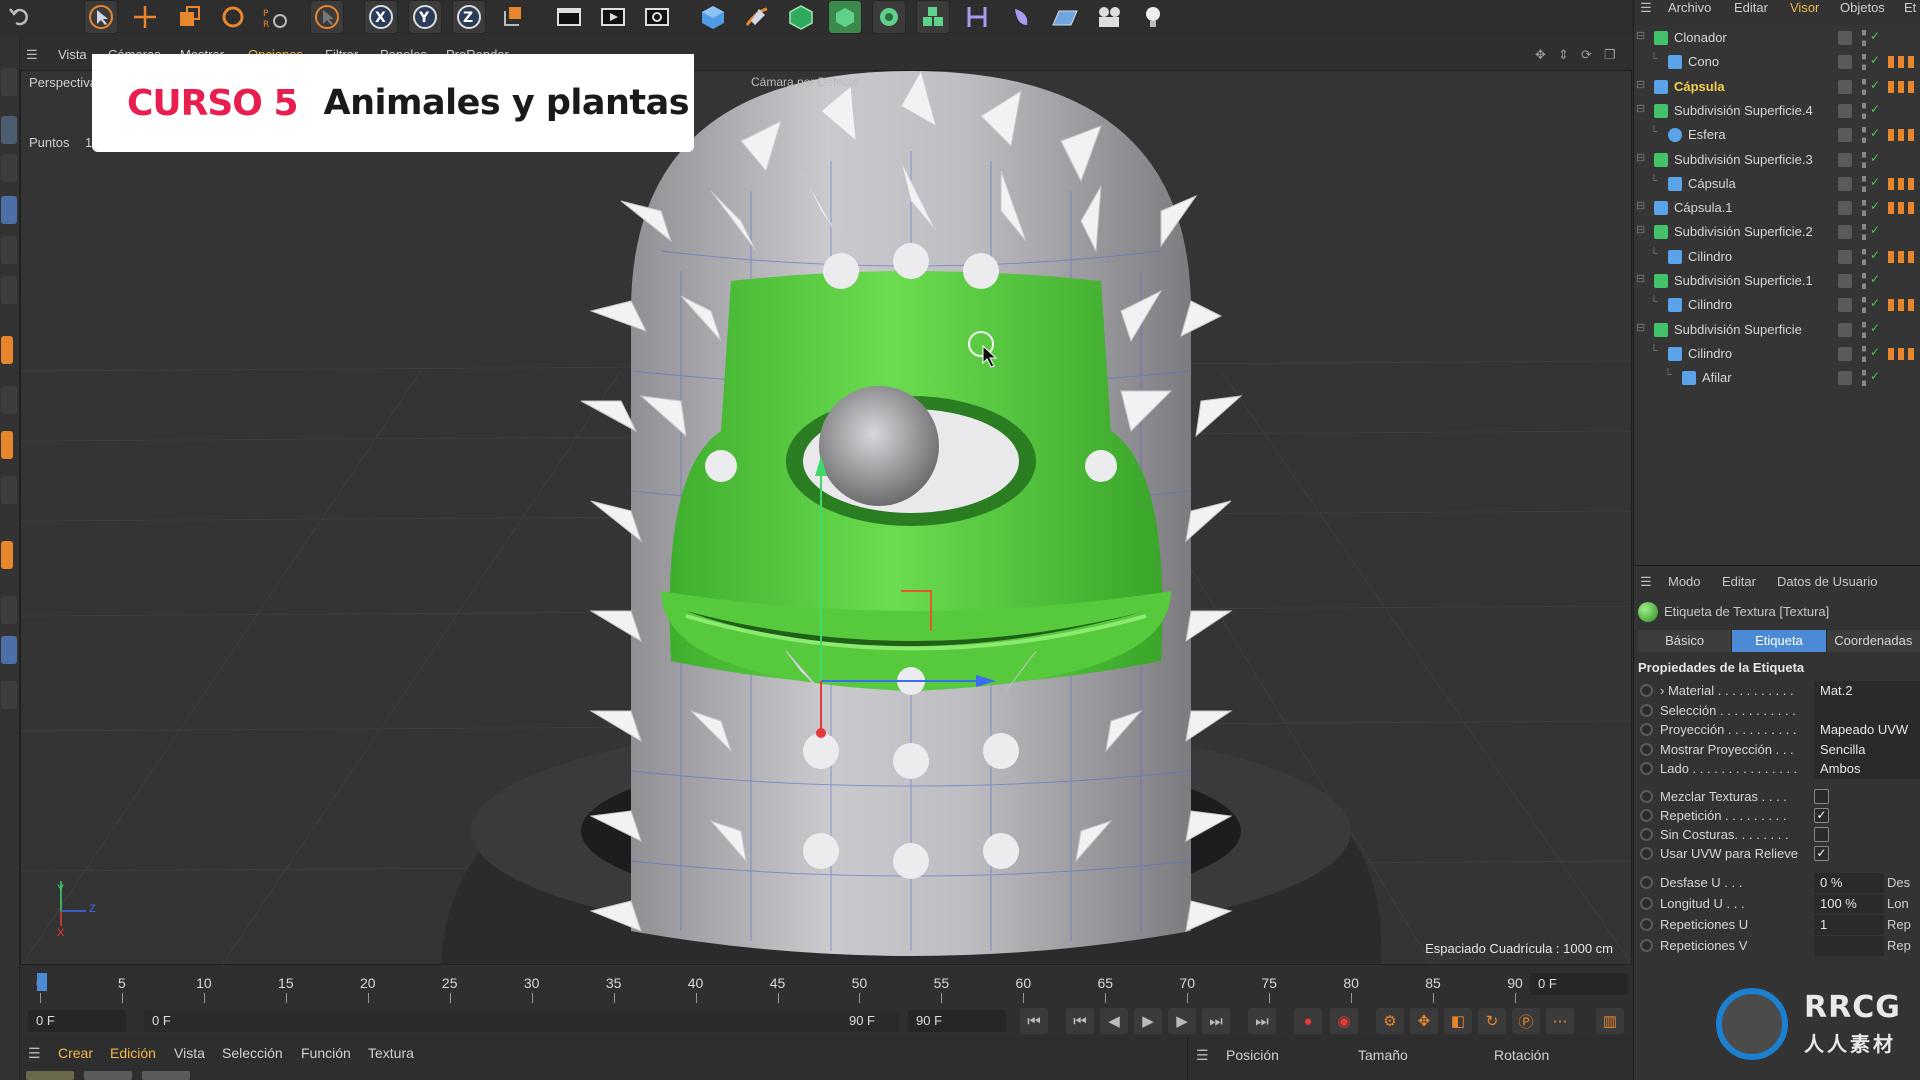  Describe the element at coordinates (889, 17) in the screenshot. I see `deformer-icon` at that location.